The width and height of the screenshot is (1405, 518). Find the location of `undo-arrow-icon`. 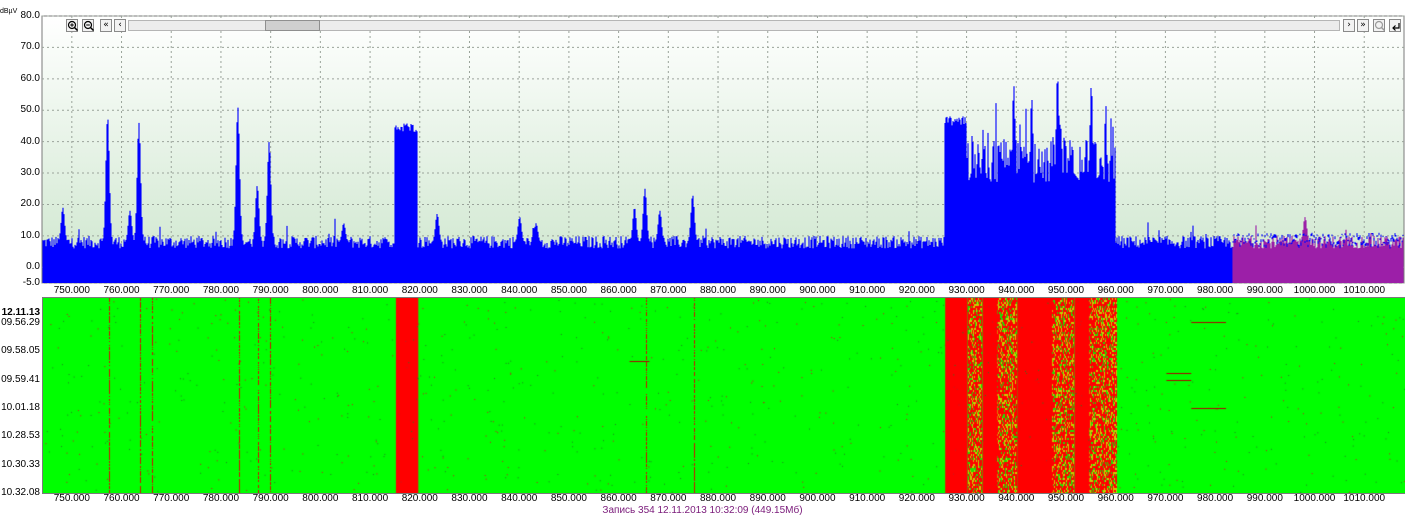

undo-arrow-icon is located at coordinates (1396, 27).